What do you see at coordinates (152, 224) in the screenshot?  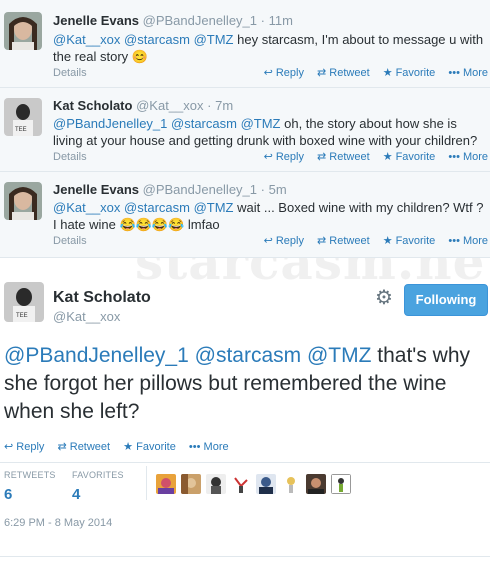 I see `tweet-text-segment: 😂😂😂😂` at bounding box center [152, 224].